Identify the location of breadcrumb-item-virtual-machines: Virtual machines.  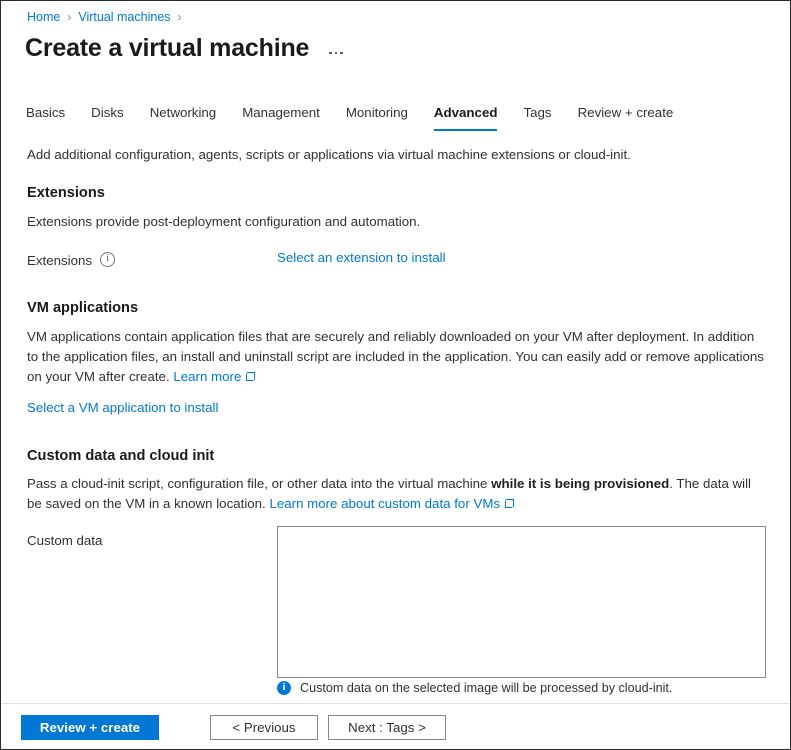
(124, 17).